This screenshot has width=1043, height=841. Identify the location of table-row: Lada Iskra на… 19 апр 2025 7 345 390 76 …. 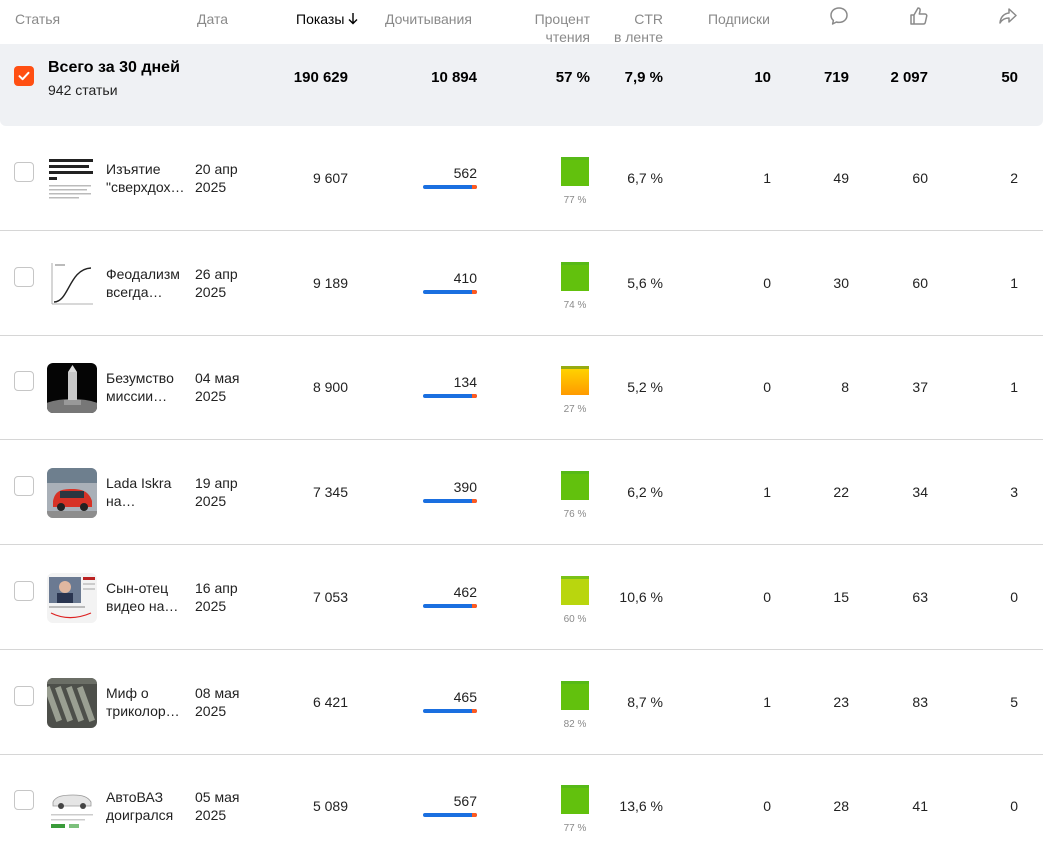
(521, 493).